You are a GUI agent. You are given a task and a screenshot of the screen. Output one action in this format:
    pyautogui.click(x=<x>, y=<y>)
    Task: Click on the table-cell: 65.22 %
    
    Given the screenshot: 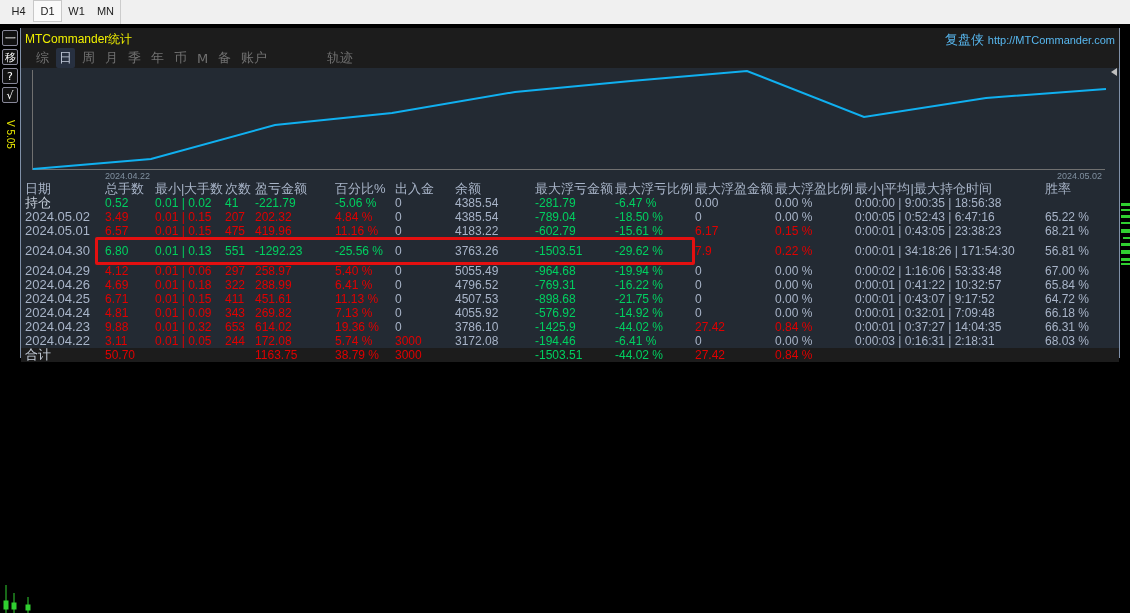 What is the action you would take?
    pyautogui.click(x=1067, y=217)
    